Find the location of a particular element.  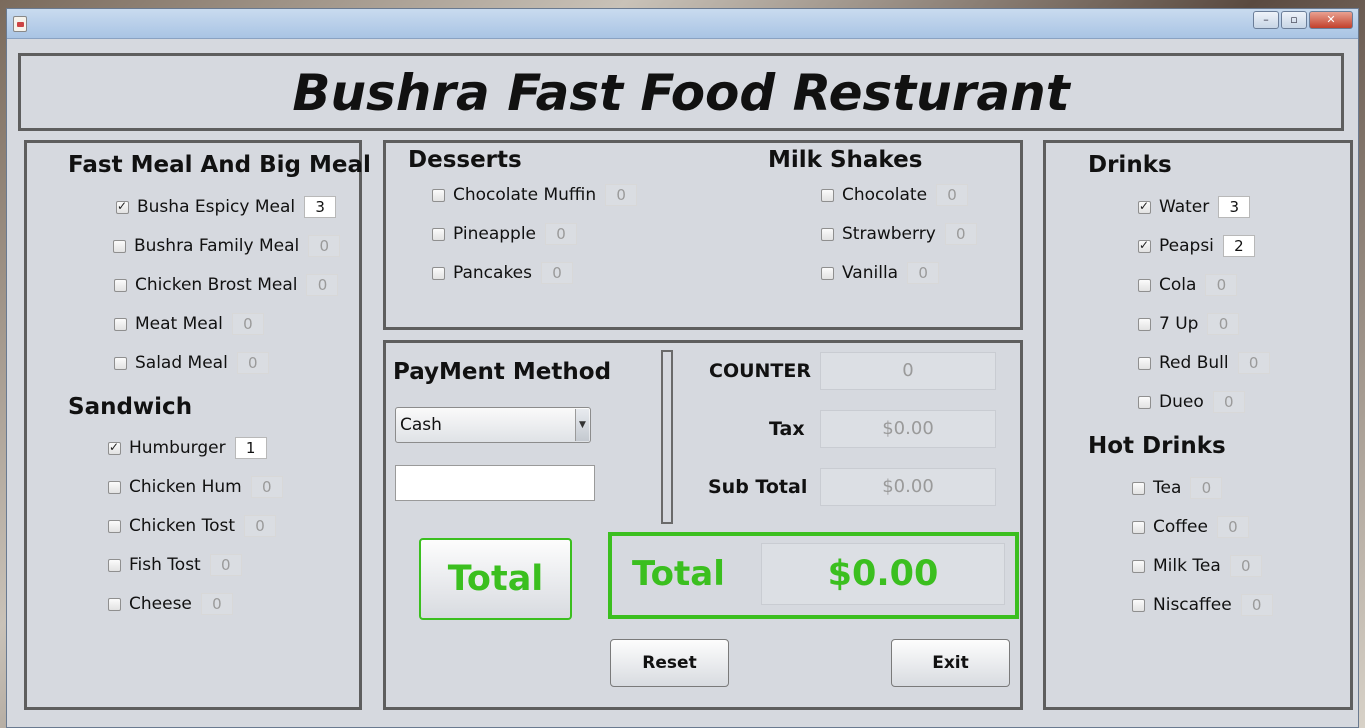

maximize-button: ▫ is located at coordinates (1294, 20).